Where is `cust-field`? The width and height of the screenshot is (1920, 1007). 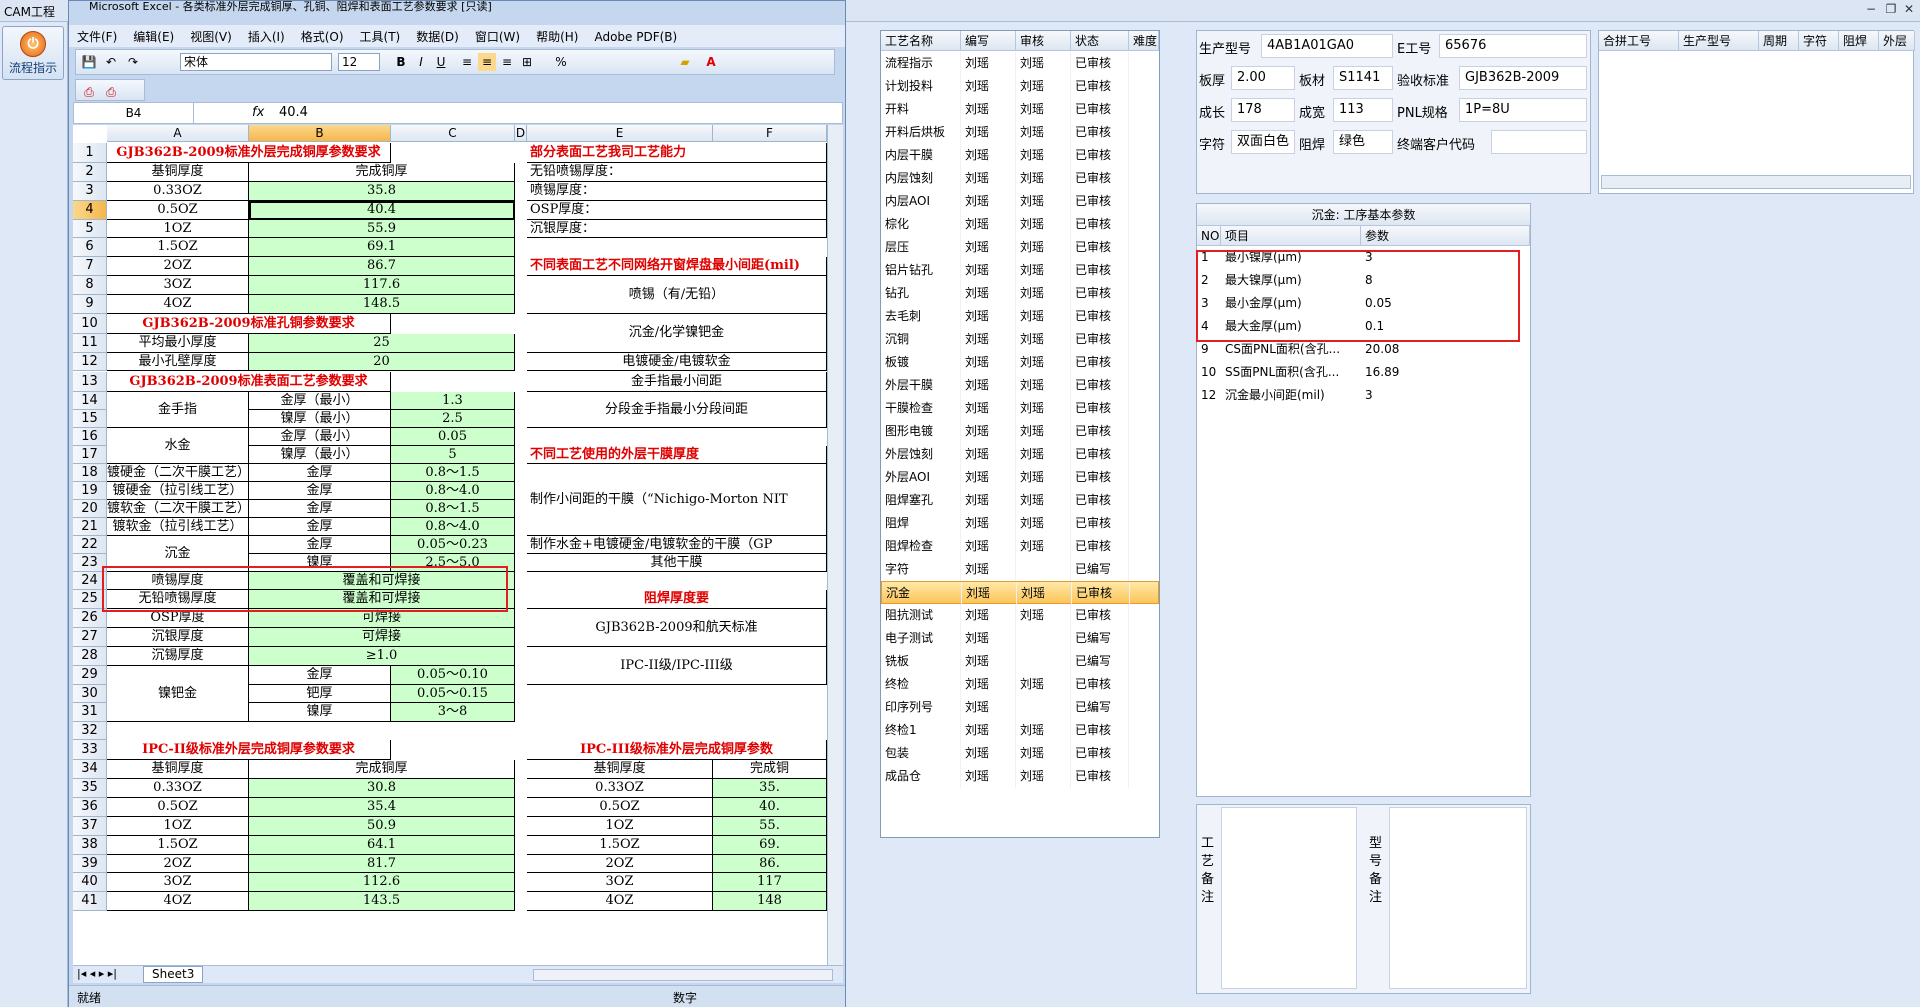 cust-field is located at coordinates (1539, 142).